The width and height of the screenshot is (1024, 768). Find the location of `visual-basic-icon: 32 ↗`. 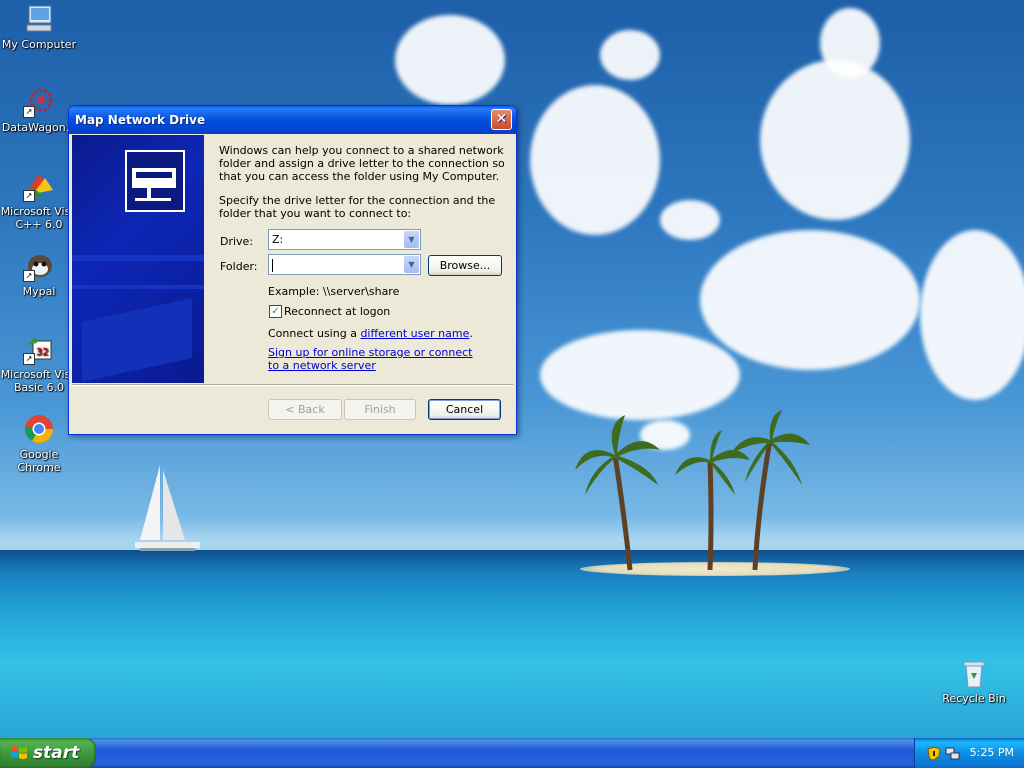

visual-basic-icon: 32 ↗ is located at coordinates (39, 349).